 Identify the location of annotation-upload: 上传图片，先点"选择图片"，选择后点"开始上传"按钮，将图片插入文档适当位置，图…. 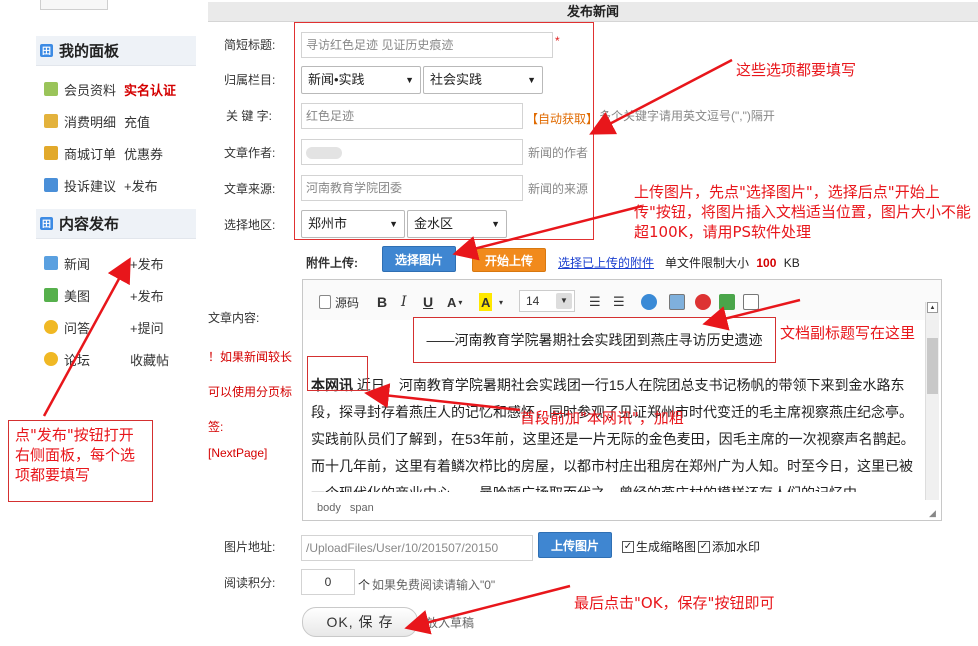
(802, 212).